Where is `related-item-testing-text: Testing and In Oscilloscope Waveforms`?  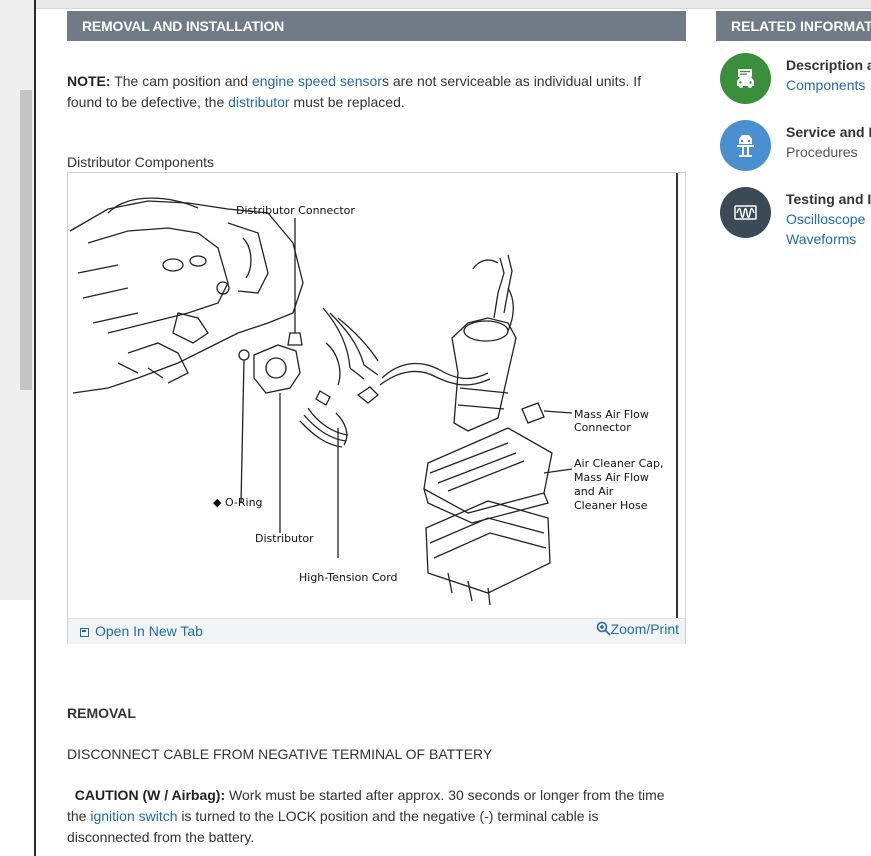
related-item-testing-text: Testing and In Oscilloscope Waveforms is located at coordinates (828, 219).